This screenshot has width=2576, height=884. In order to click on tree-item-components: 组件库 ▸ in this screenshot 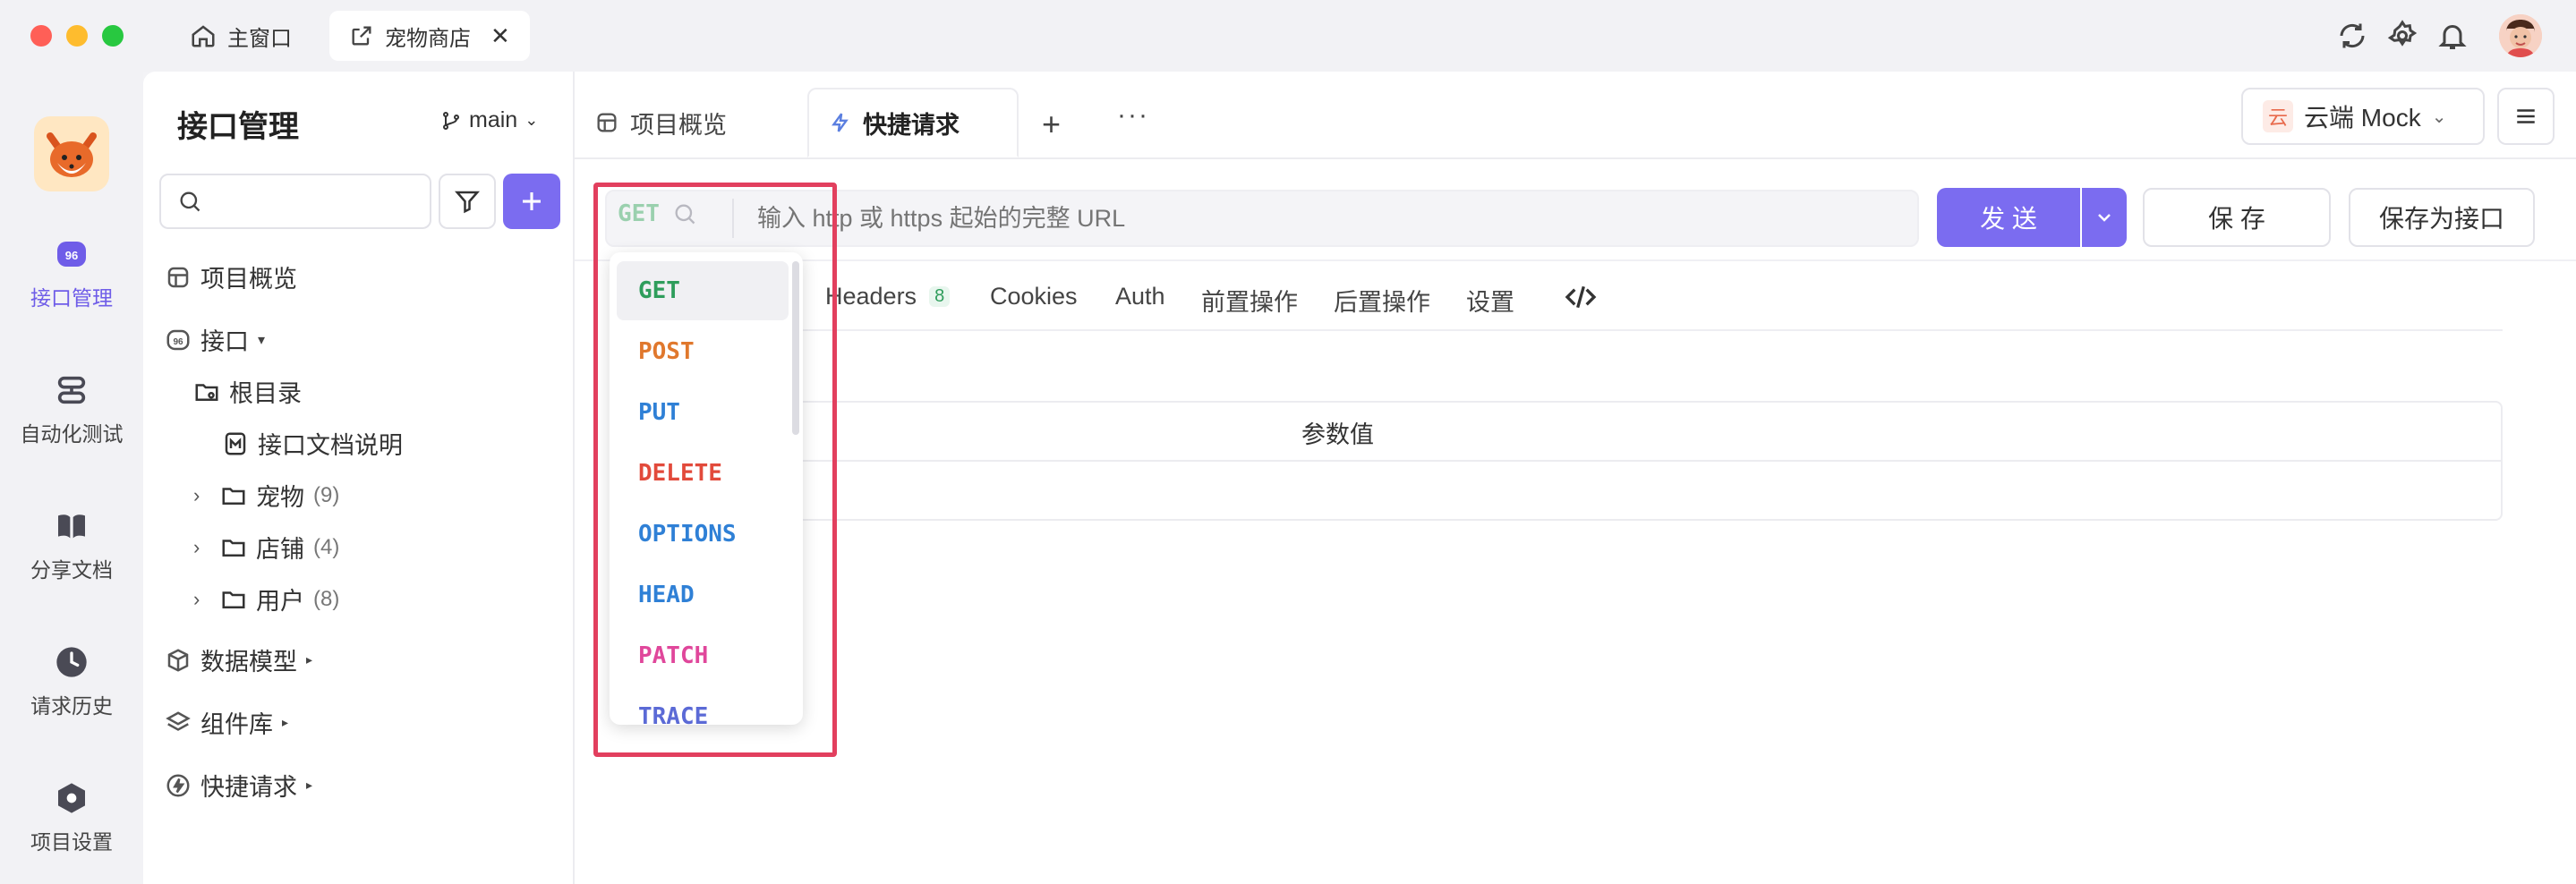, I will do `click(226, 722)`.